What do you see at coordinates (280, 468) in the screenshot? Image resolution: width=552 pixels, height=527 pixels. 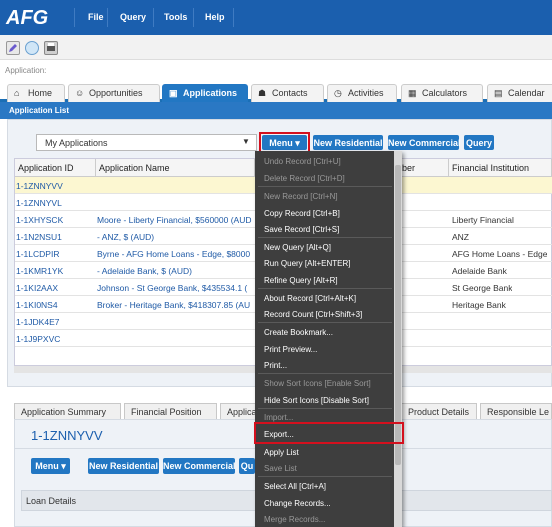 I see `menu-item-save-list: Save List` at bounding box center [280, 468].